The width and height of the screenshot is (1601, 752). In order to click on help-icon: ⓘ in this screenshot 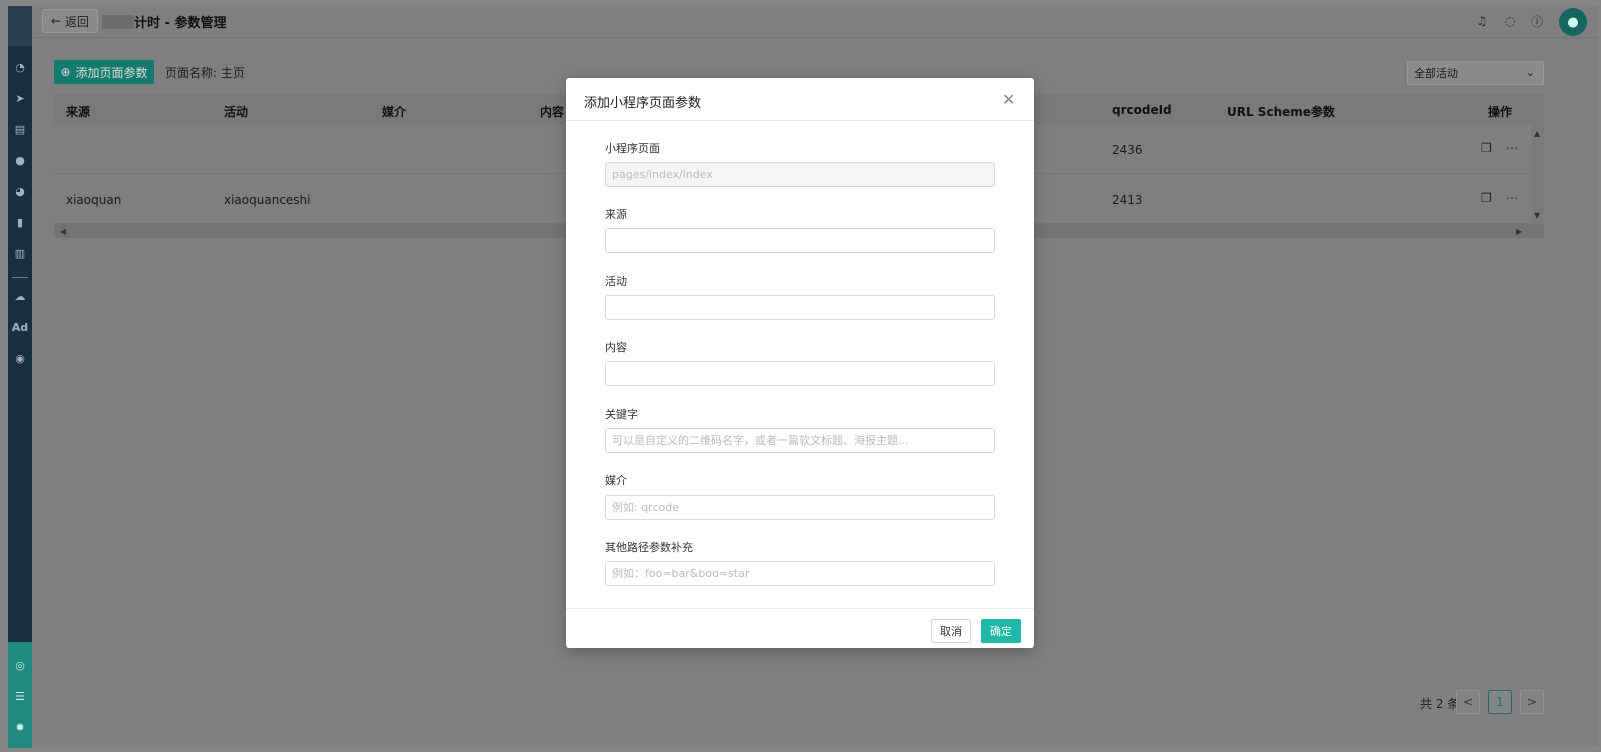, I will do `click(1537, 21)`.